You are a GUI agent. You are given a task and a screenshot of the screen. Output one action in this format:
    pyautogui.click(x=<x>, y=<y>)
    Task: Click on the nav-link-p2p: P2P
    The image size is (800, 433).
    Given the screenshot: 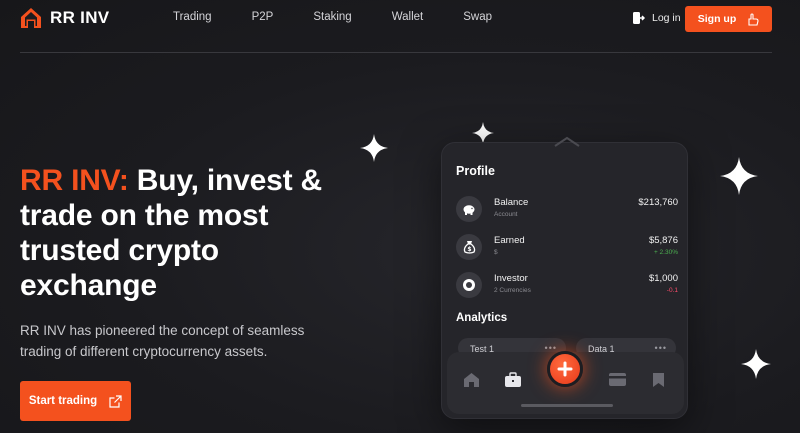 What is the action you would take?
    pyautogui.click(x=263, y=17)
    